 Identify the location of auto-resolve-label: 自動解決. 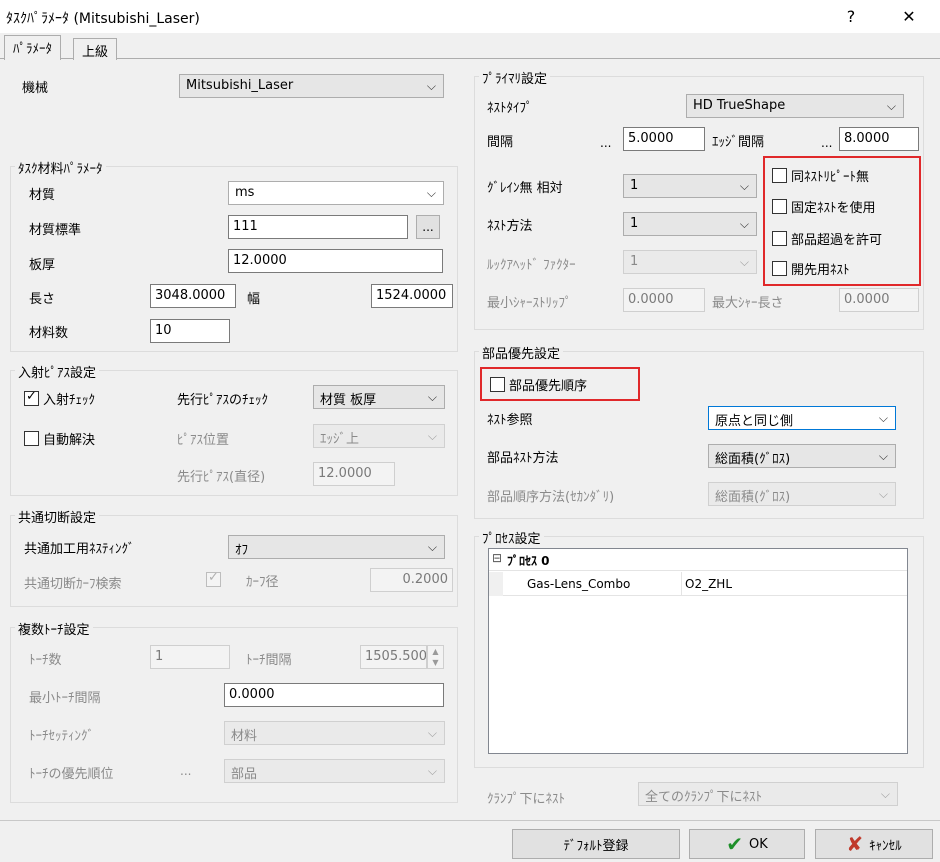
(69, 440).